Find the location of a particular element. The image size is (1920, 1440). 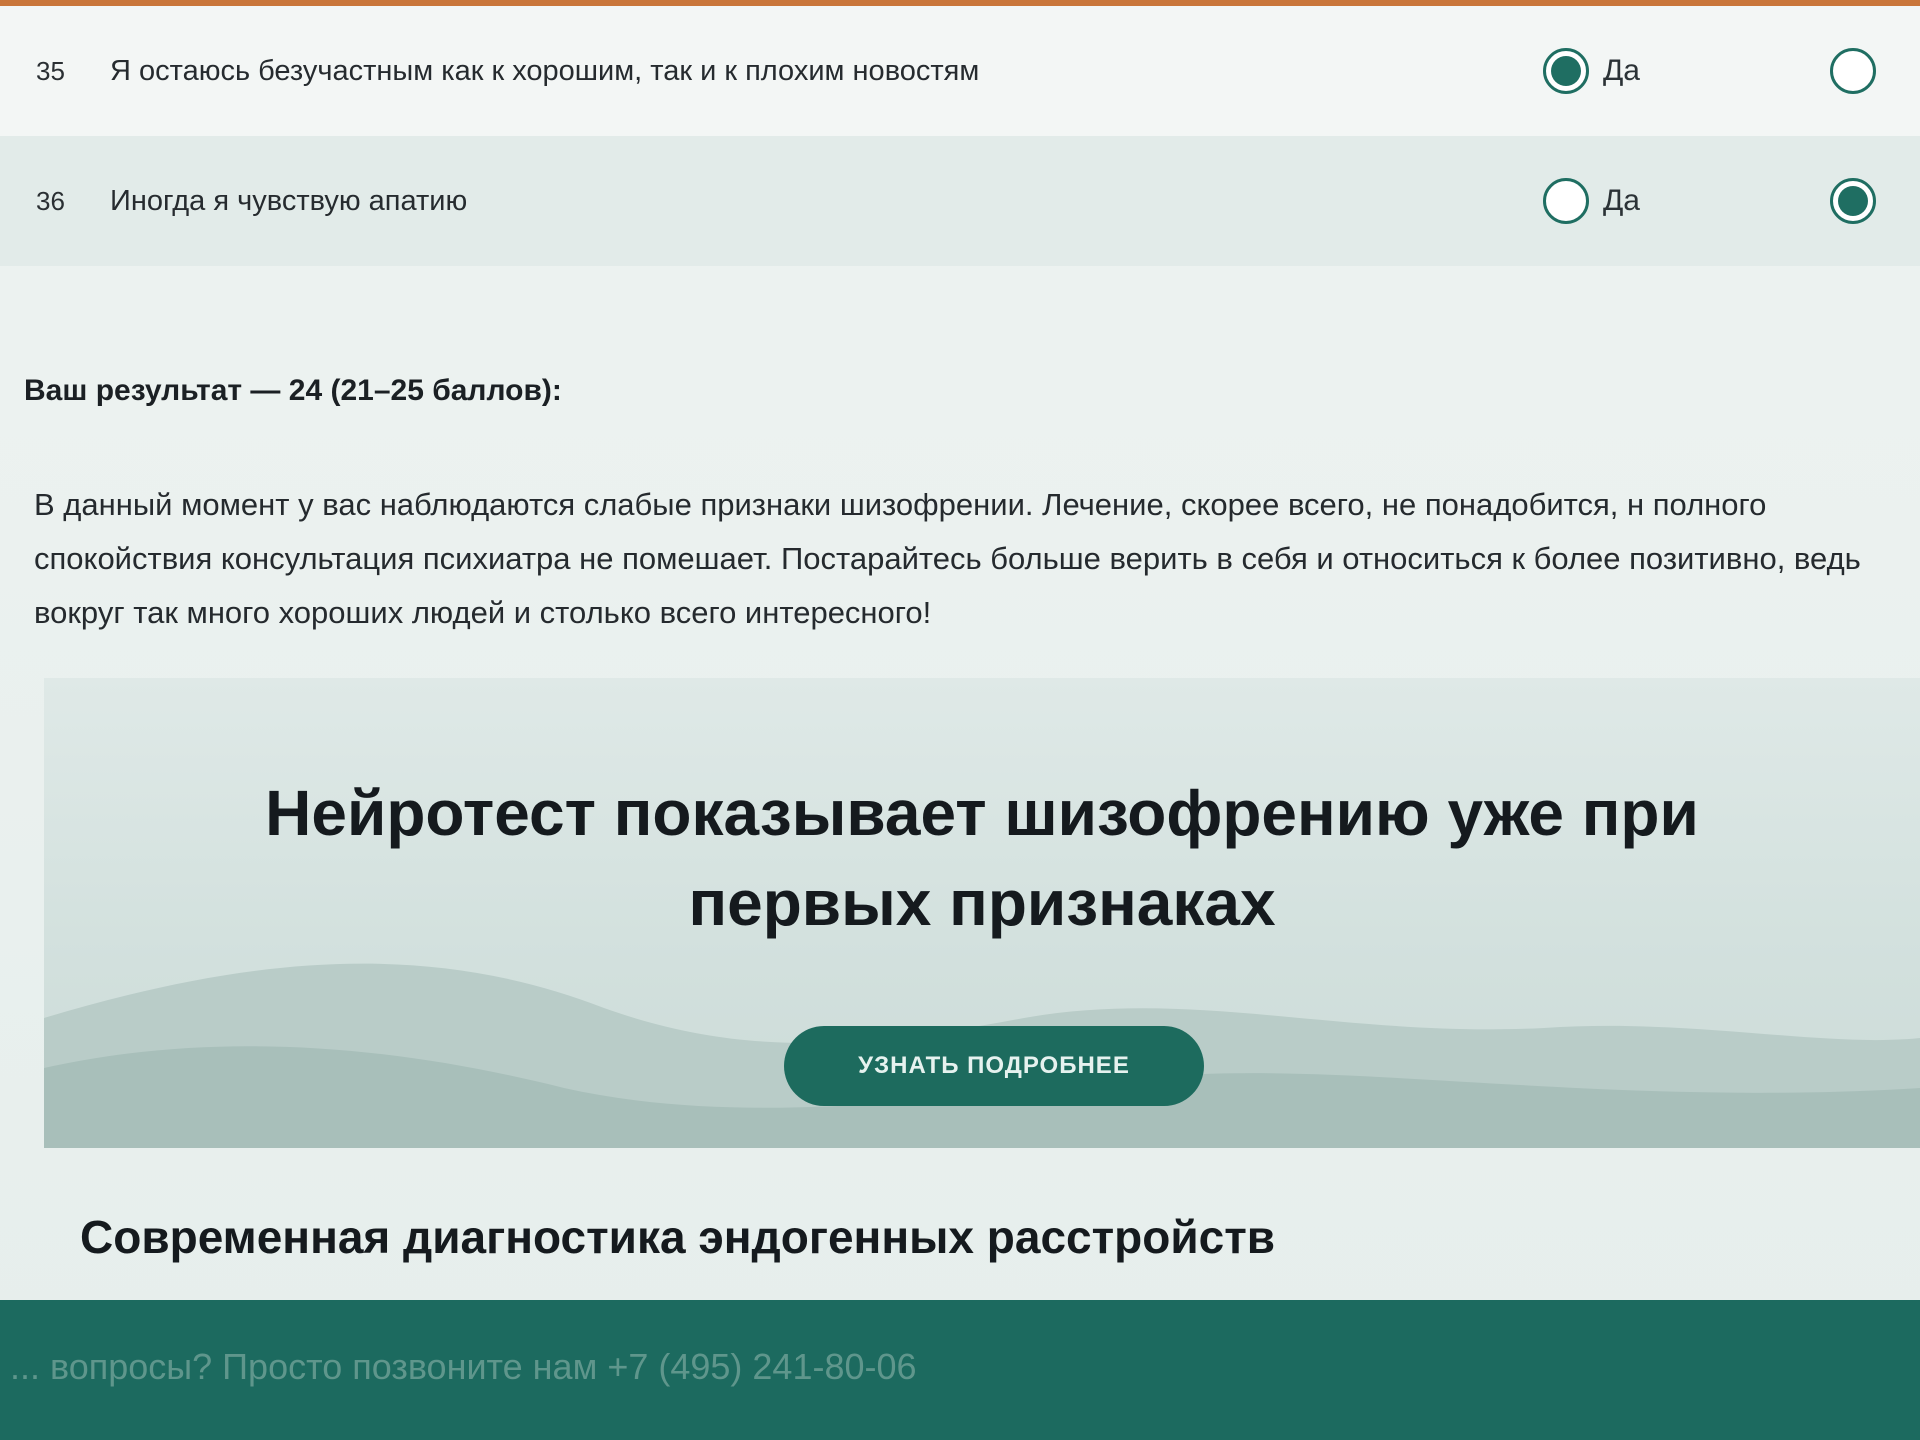

answer-yes-36: Да is located at coordinates (1591, 201).